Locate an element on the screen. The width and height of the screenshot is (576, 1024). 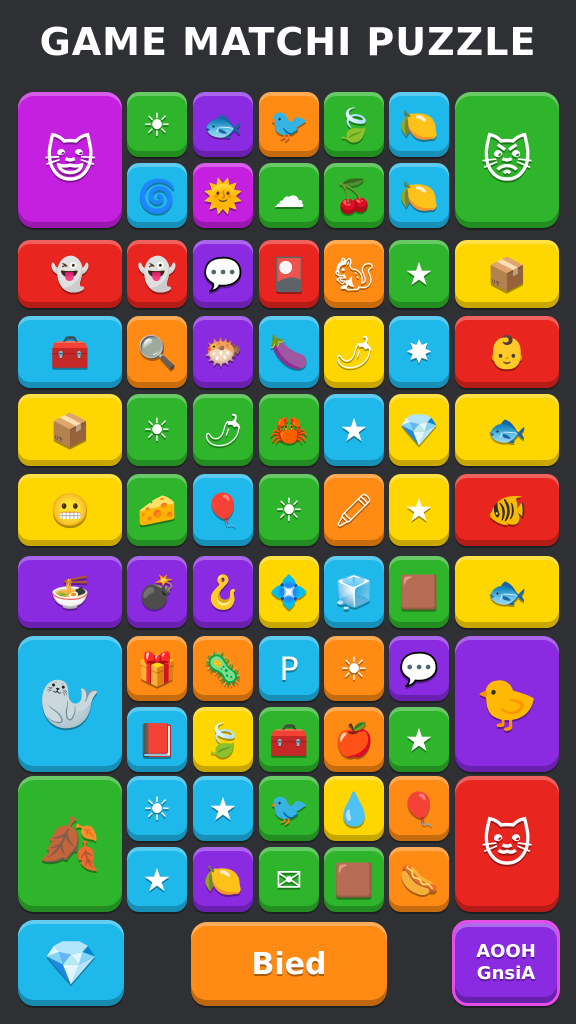
sausage-icon: 🌭 is located at coordinates (419, 879).